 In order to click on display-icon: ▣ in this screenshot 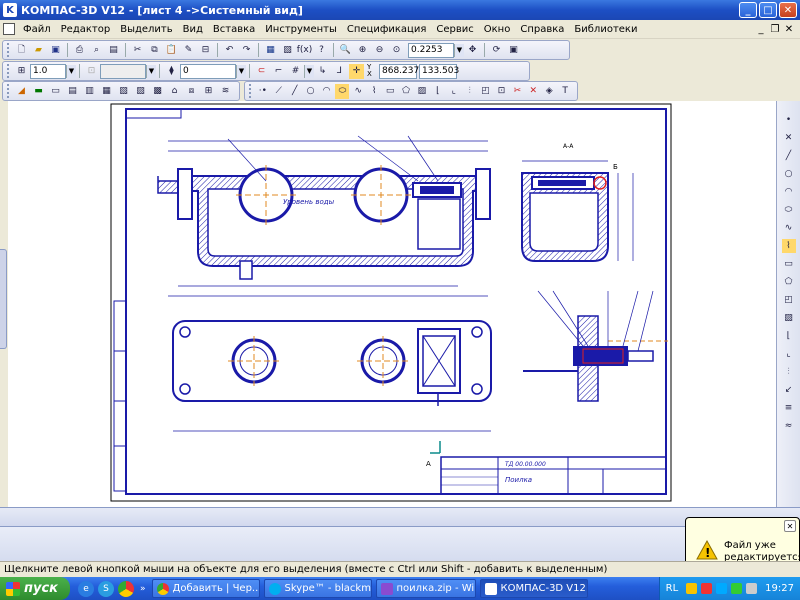, I will do `click(513, 50)`.